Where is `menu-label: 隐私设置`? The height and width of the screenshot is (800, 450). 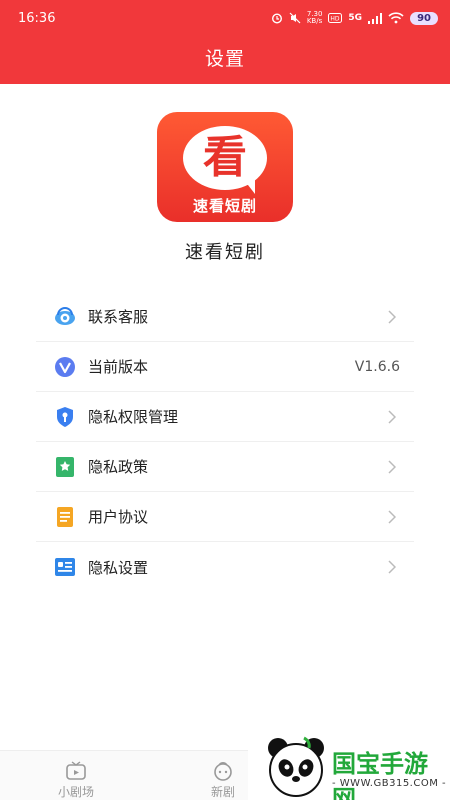 menu-label: 隐私设置 is located at coordinates (118, 567).